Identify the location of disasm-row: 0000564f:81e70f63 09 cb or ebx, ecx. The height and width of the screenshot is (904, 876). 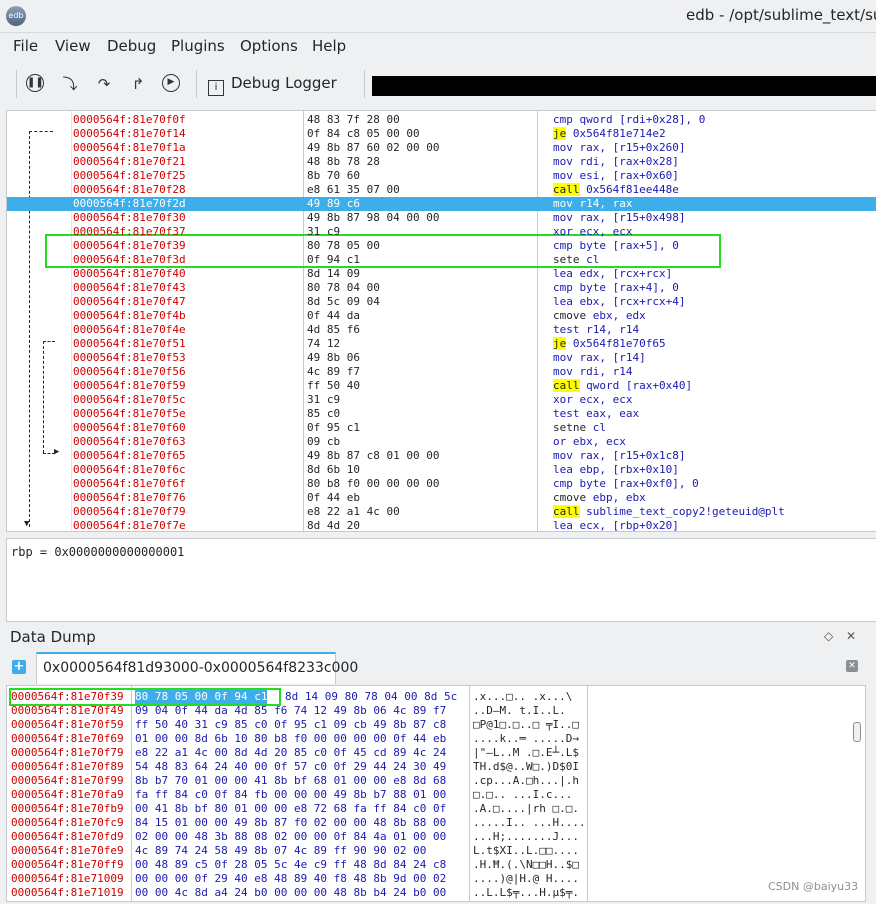
(441, 442).